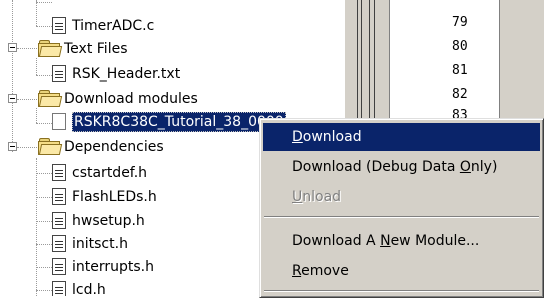 Image resolution: width=544 pixels, height=298 pixels. I want to click on tree-item-label: TimerADC.c, so click(113, 26).